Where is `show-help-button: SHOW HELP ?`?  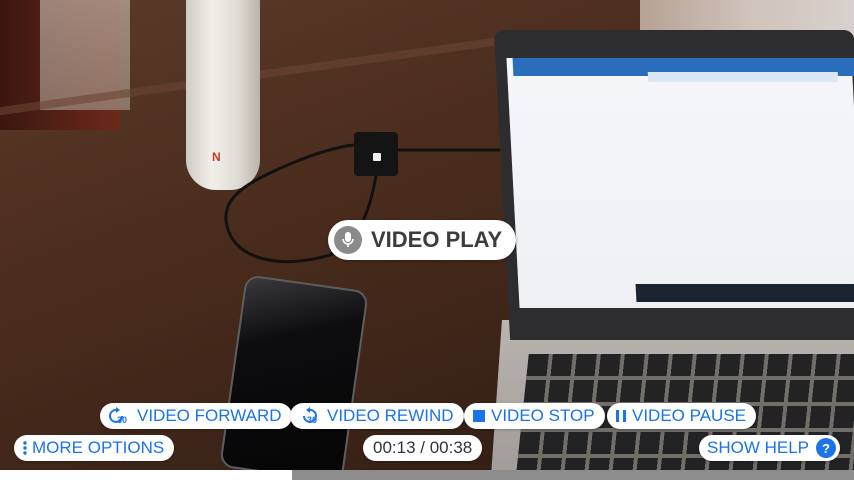
show-help-button: SHOW HELP ? is located at coordinates (770, 448).